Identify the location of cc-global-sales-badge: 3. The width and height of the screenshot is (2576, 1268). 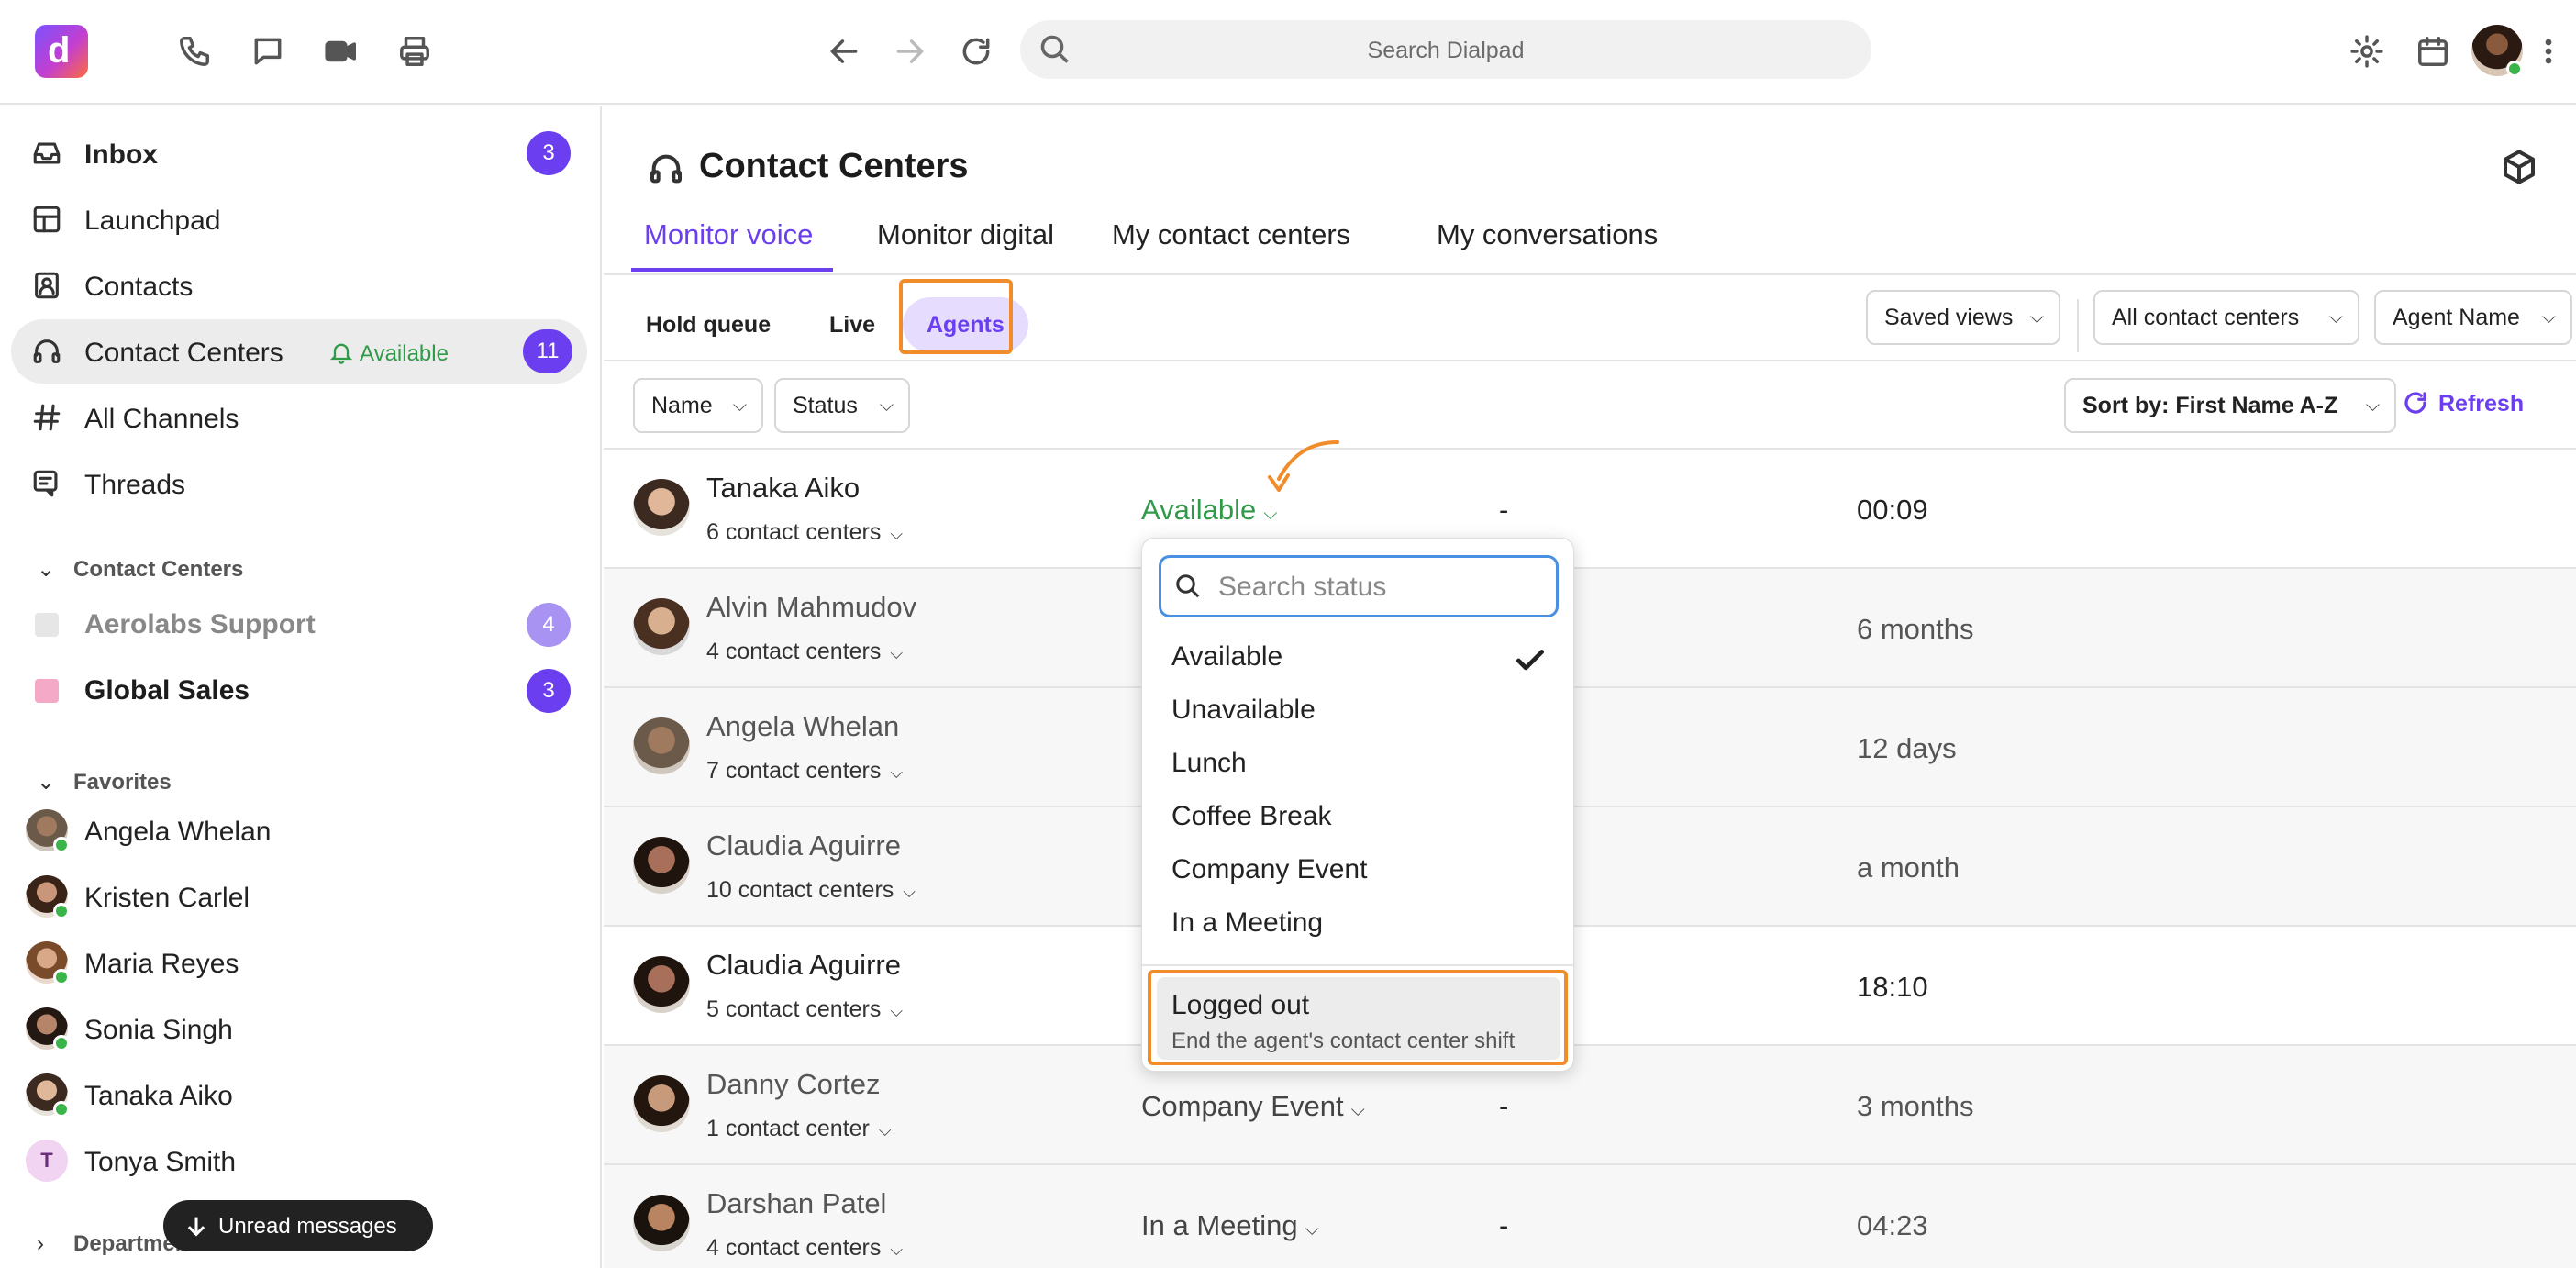
(549, 691).